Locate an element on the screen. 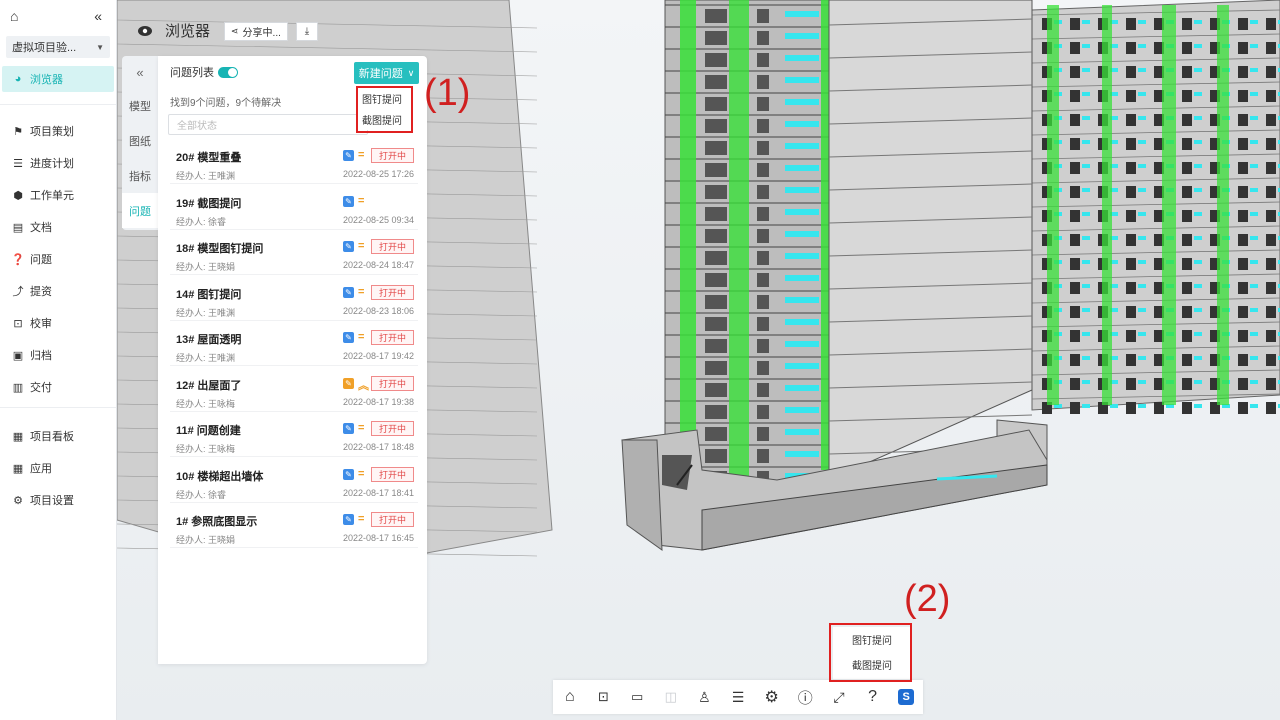 This screenshot has height=720, width=1280. nav-item-label: 文档 is located at coordinates (41, 228).